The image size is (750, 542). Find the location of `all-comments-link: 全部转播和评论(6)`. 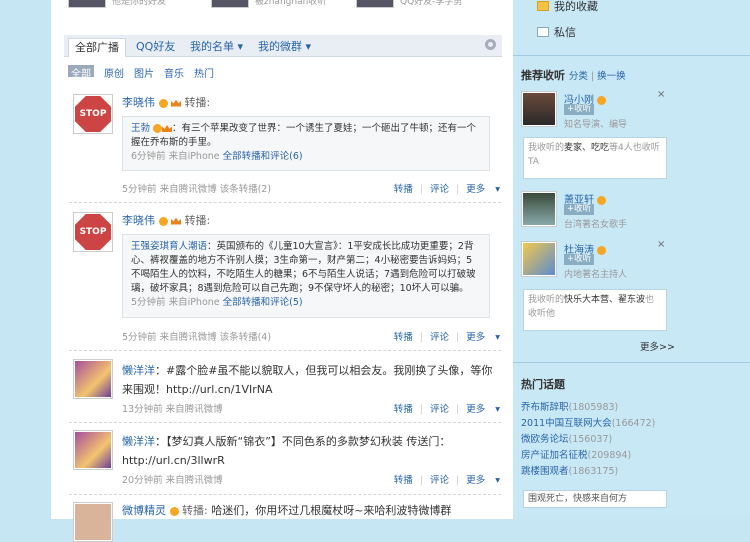

all-comments-link: 全部转播和评论(6) is located at coordinates (263, 156).